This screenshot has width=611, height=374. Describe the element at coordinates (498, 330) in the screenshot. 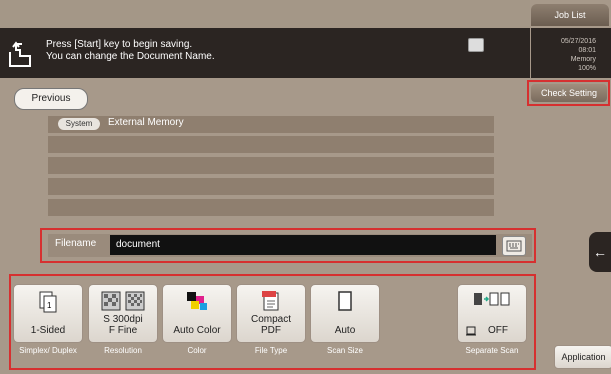

I see `separate-scan-value: OFF` at that location.